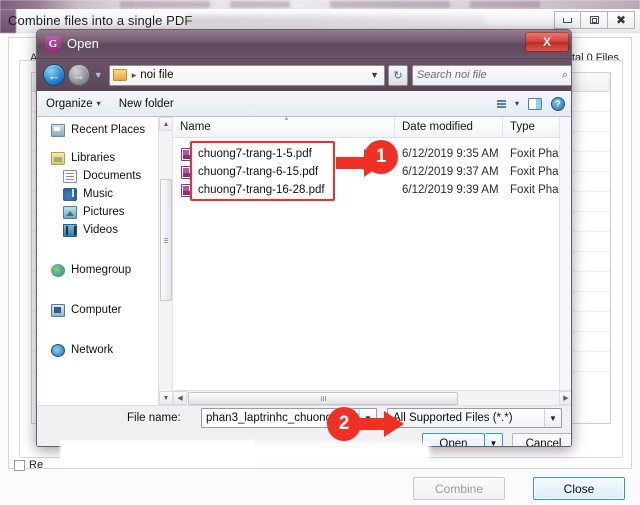 The width and height of the screenshot is (640, 505). I want to click on file-date-cell: 6/12/2019 9:35 AM, so click(450, 154).